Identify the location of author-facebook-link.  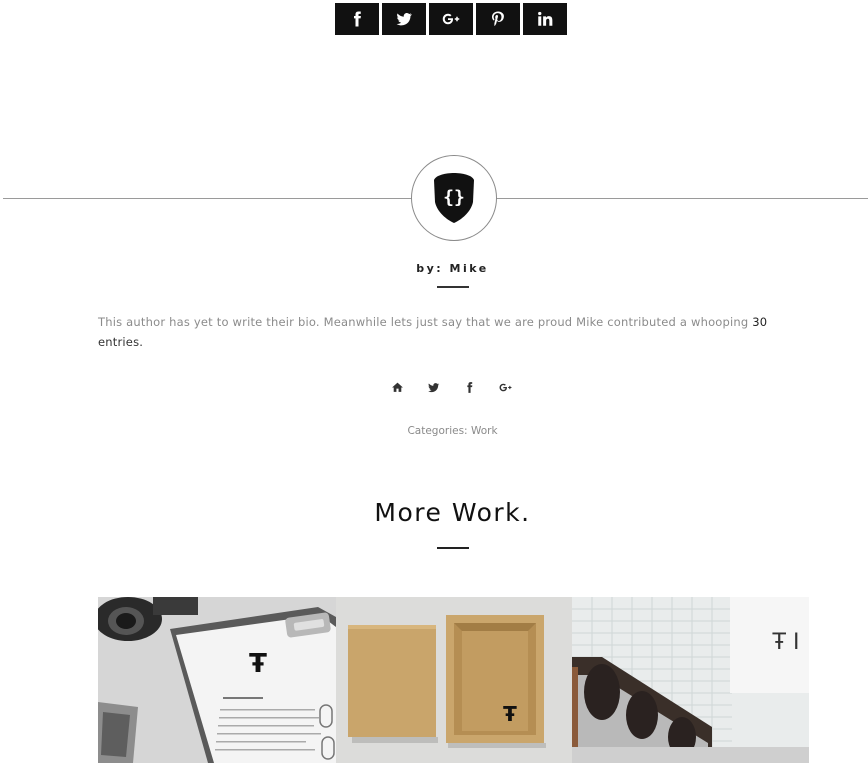
(469, 387).